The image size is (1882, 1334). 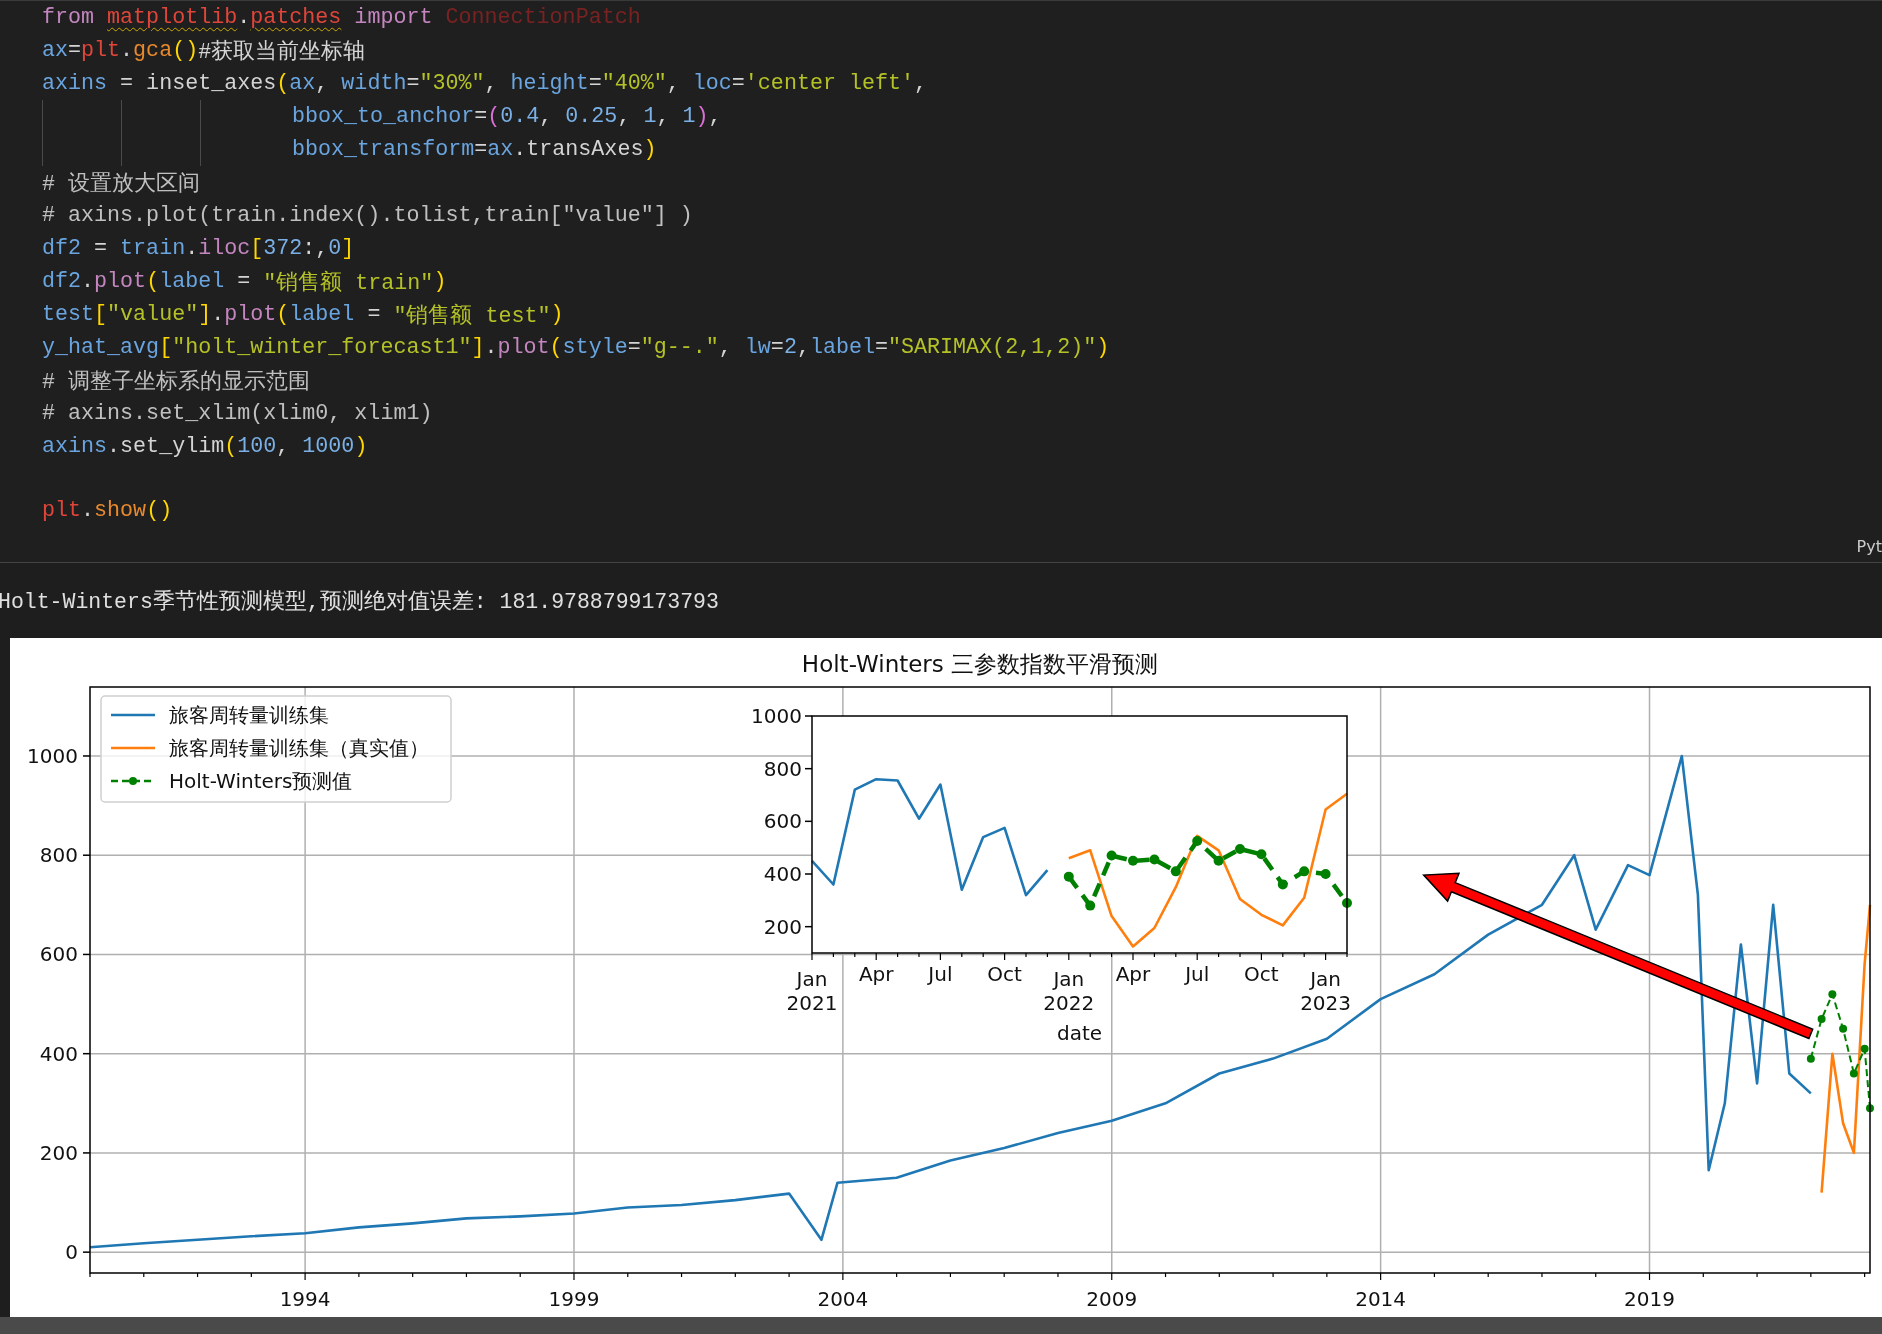 I want to click on code-line: # 设置放大区间, so click(x=121, y=185).